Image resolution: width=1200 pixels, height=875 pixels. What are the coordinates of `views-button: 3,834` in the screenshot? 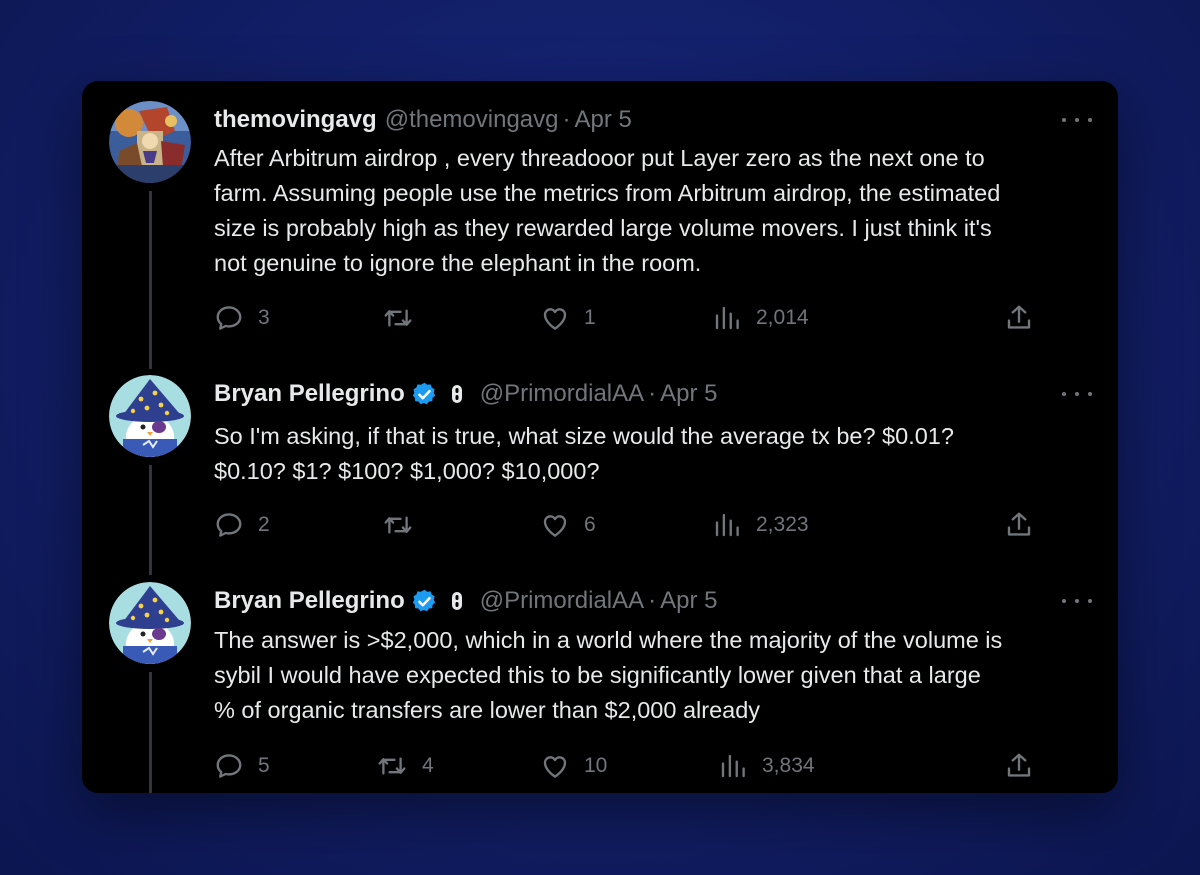 It's located at (766, 766).